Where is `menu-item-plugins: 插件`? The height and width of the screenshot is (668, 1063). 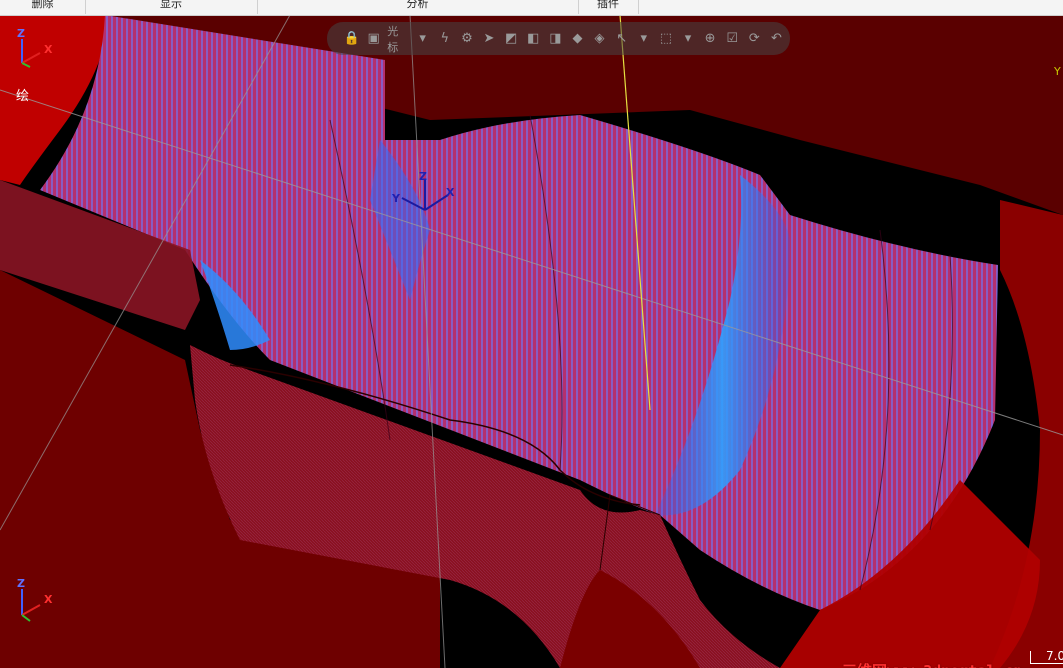
menu-item-plugins: 插件 is located at coordinates (608, 7).